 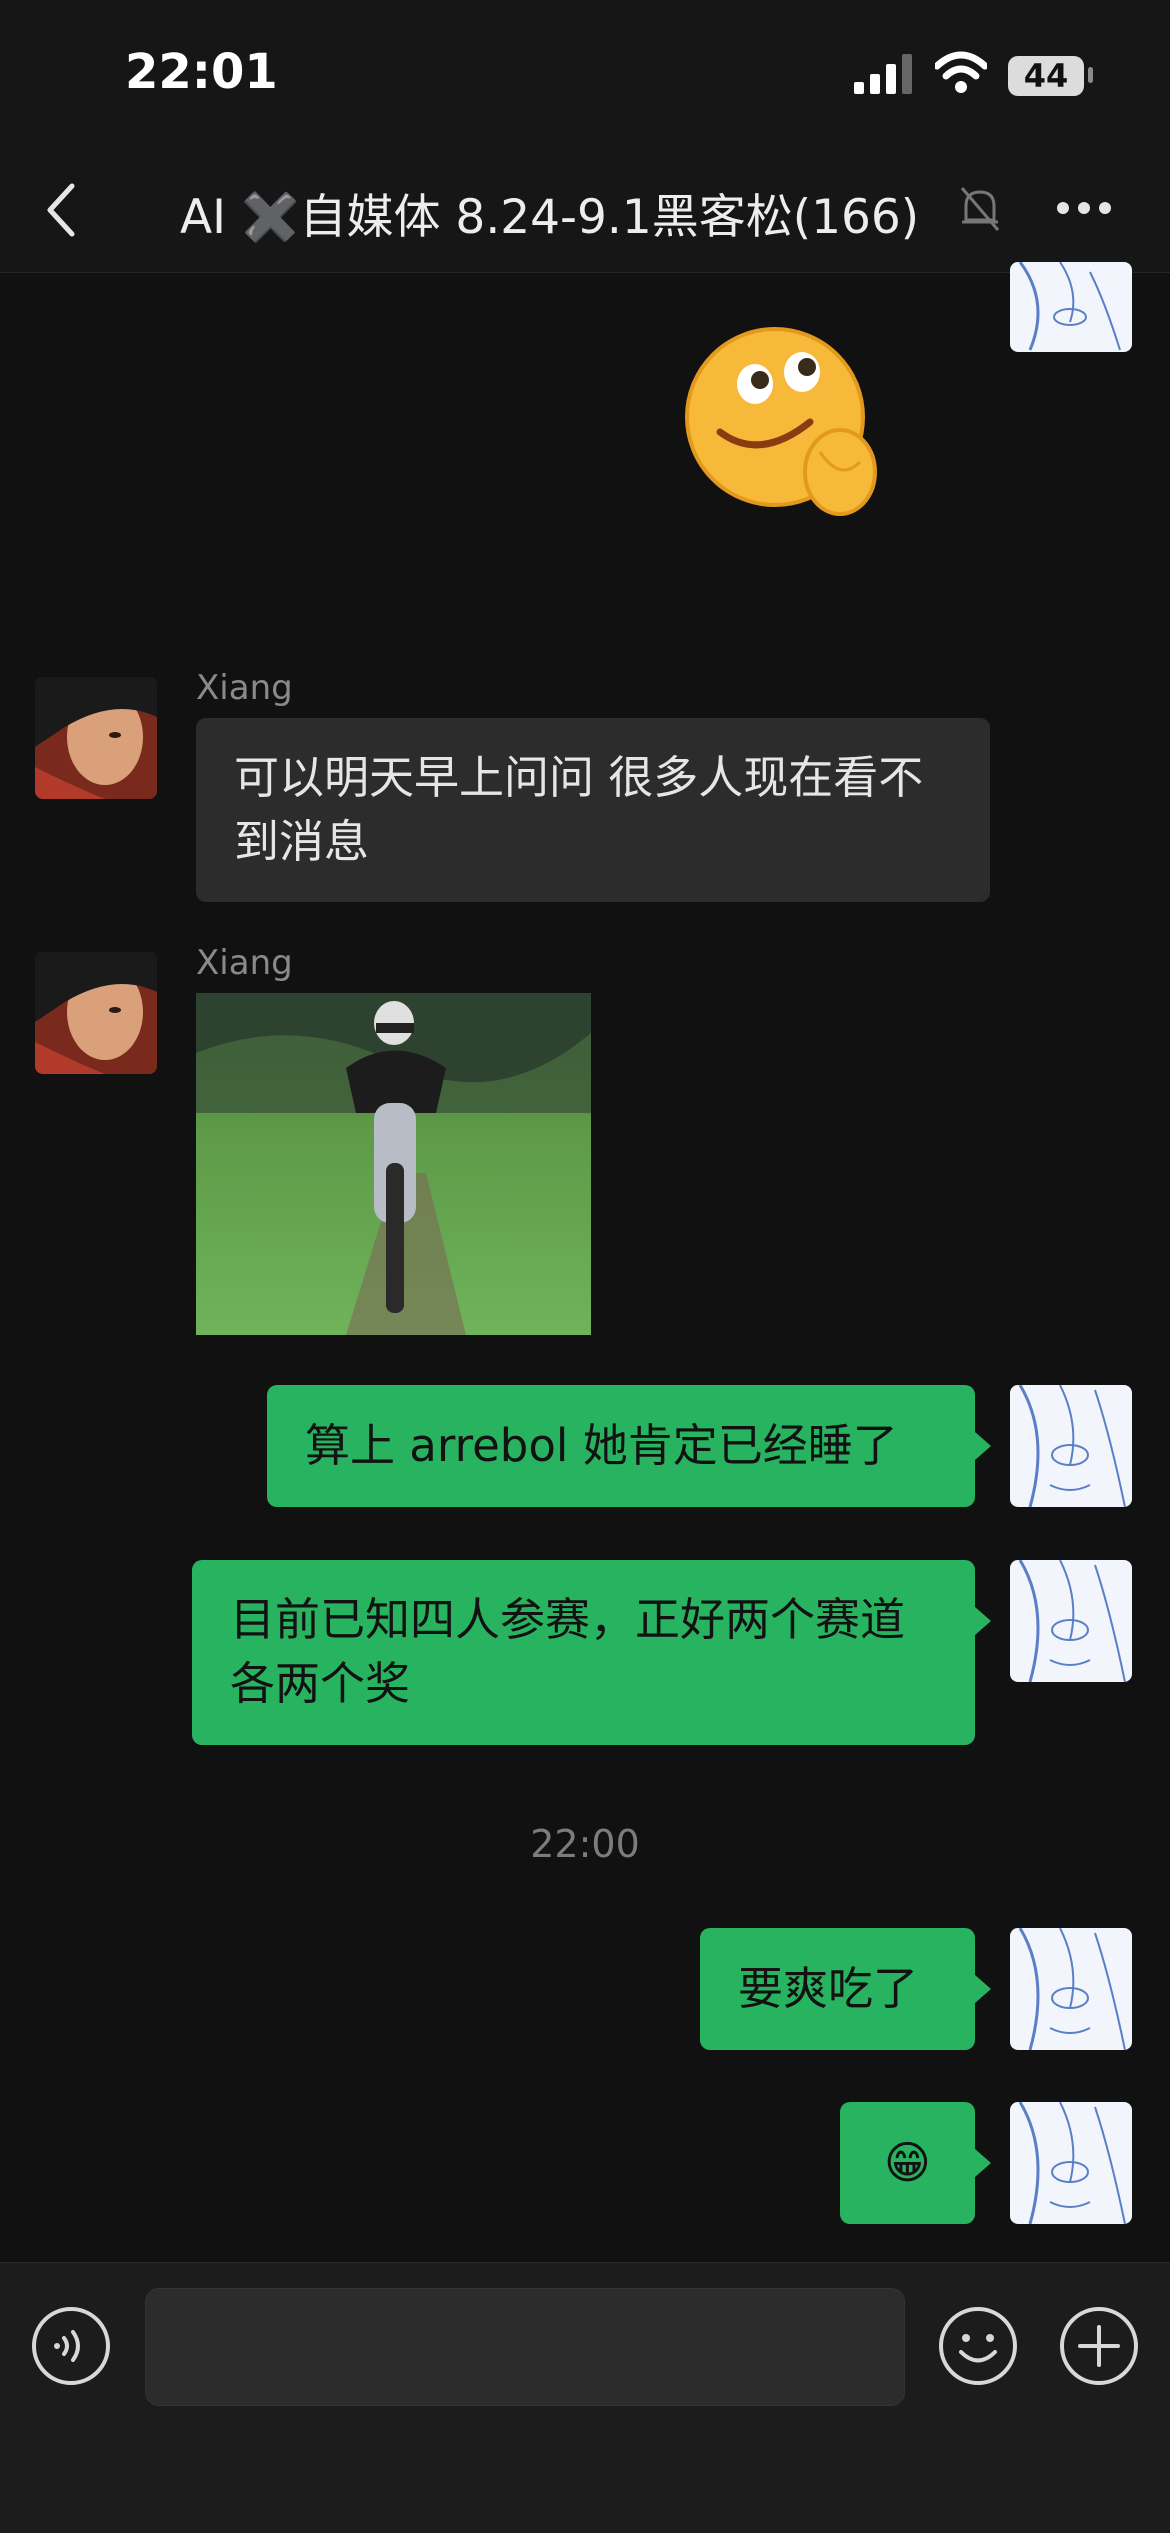 What do you see at coordinates (978, 2346) in the screenshot?
I see `emoji-icon` at bounding box center [978, 2346].